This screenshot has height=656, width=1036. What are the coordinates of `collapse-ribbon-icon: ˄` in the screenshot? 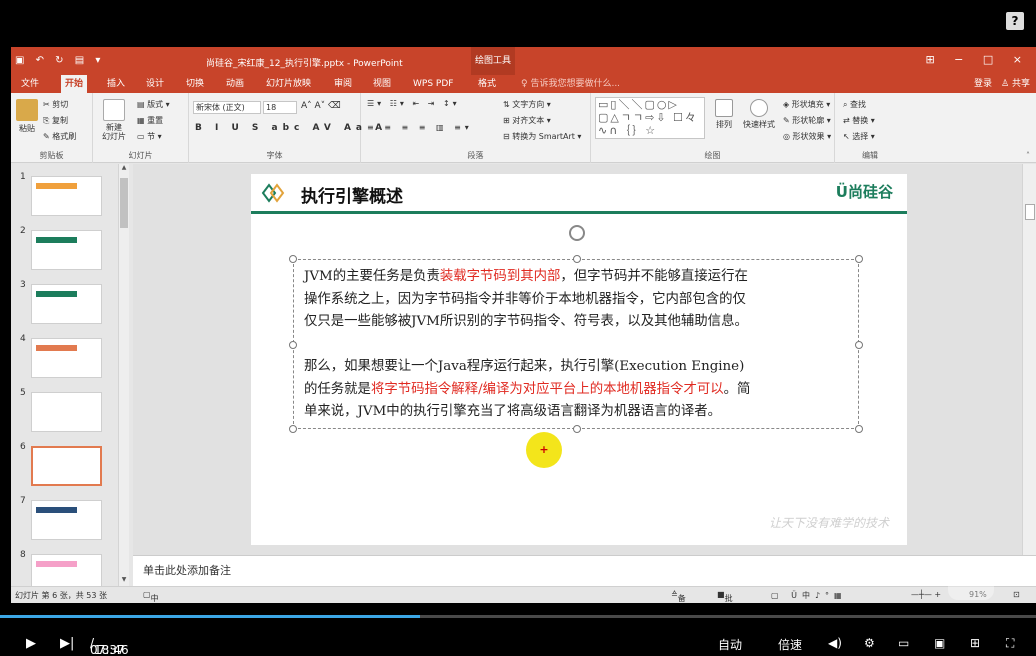 It's located at (1028, 155).